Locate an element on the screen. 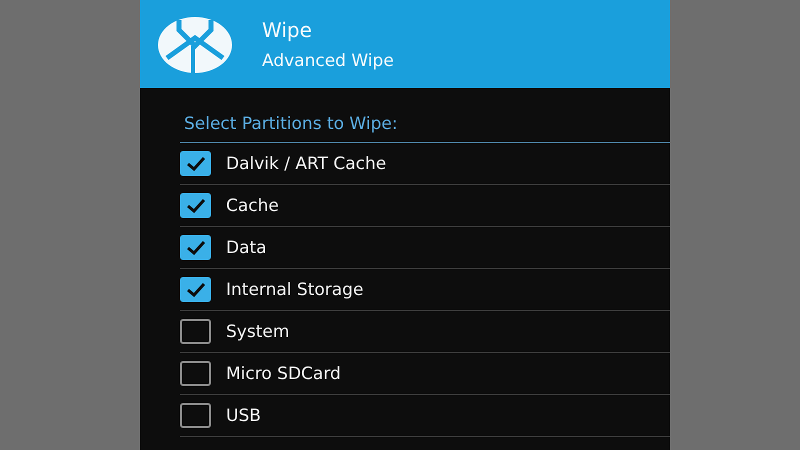 The height and width of the screenshot is (450, 800). section-label: Select Partitions to Wipe: is located at coordinates (425, 115).